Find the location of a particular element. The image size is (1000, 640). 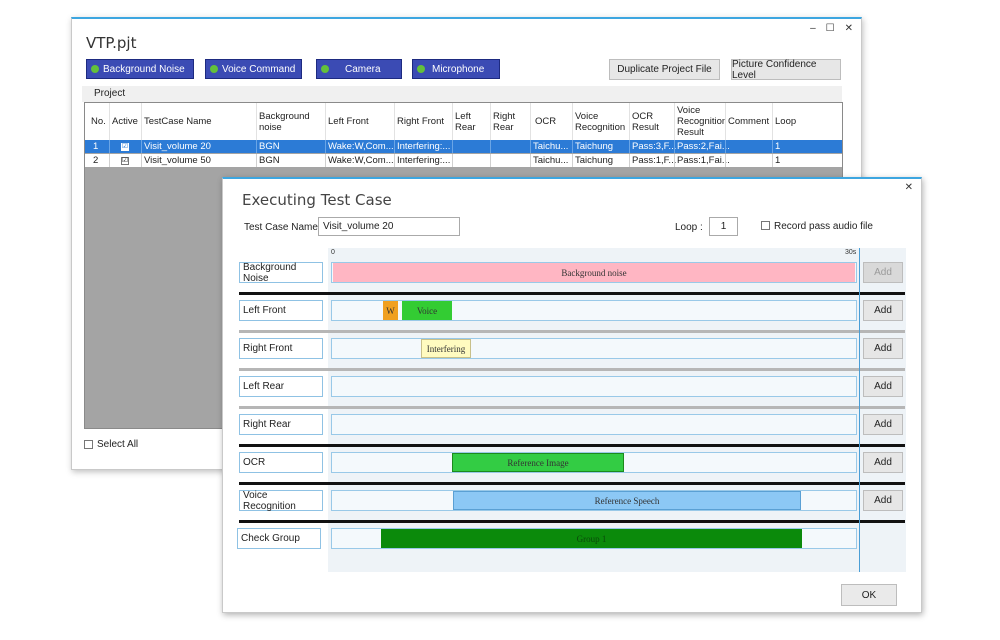

row-label-right-rear: Right Rear is located at coordinates (281, 424).